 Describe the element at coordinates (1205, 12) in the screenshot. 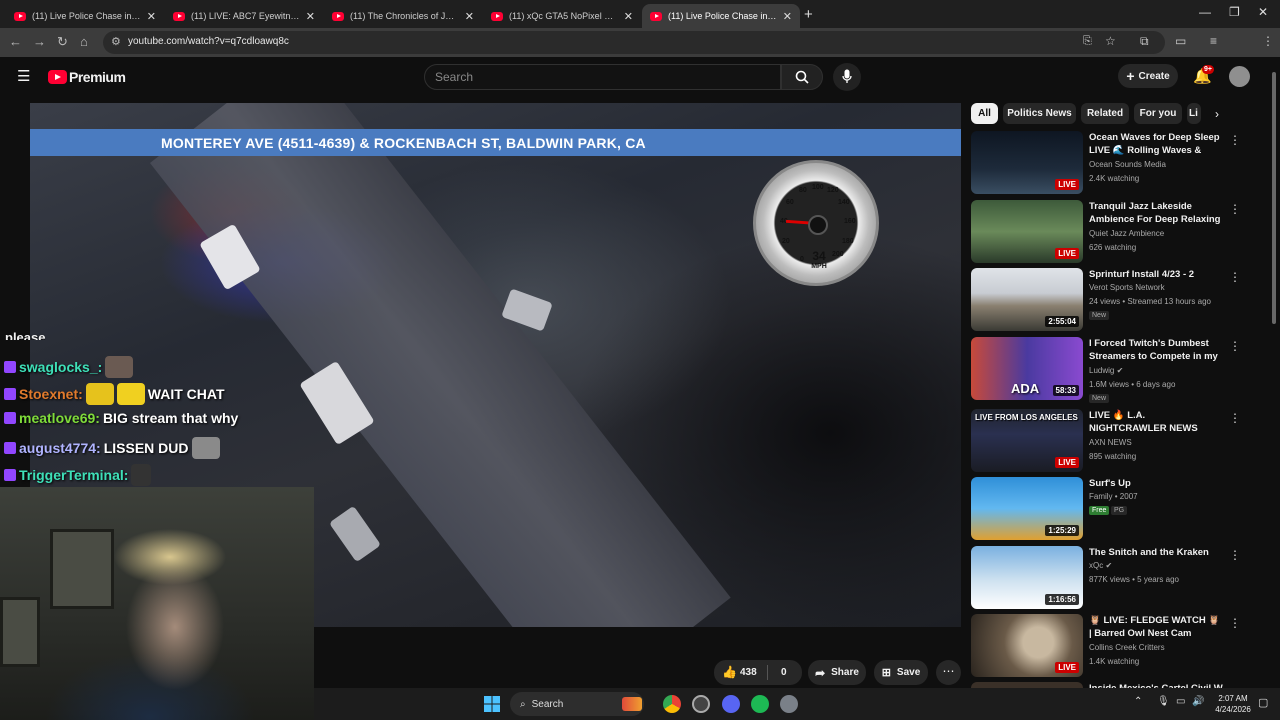

I see `minimize-icon: —` at that location.